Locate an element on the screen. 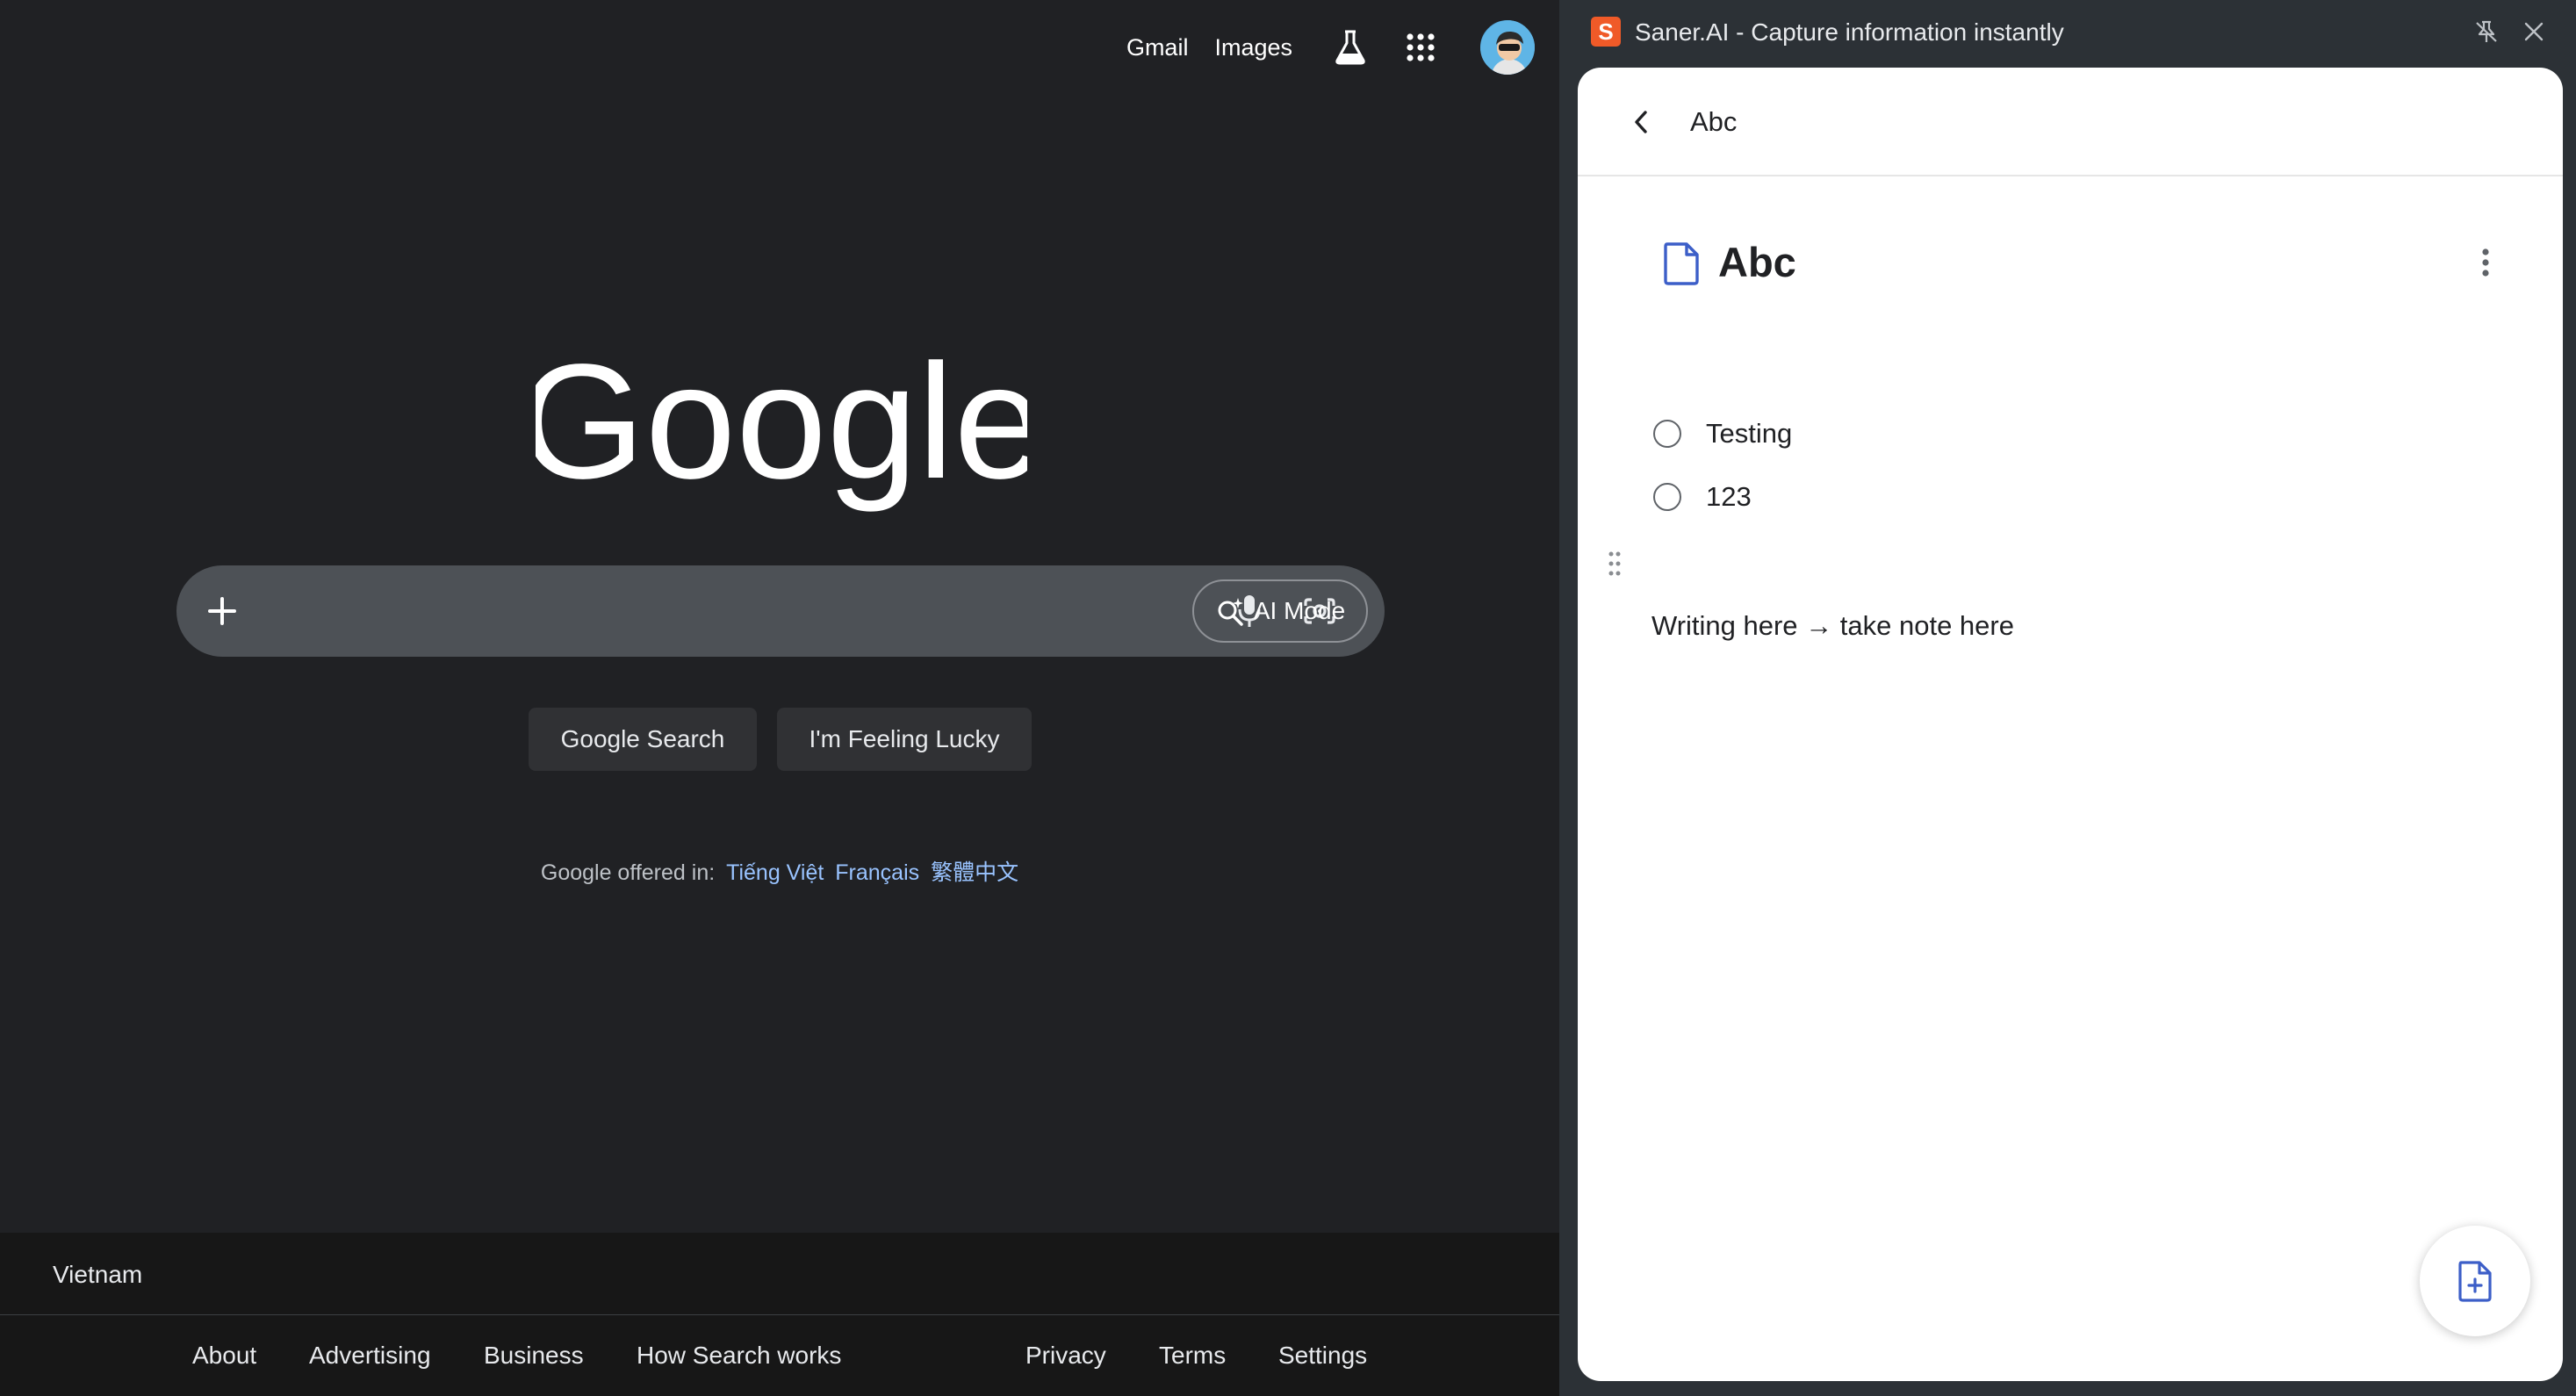 Image resolution: width=2576 pixels, height=1396 pixels. google-search-button: Google Search is located at coordinates (643, 740).